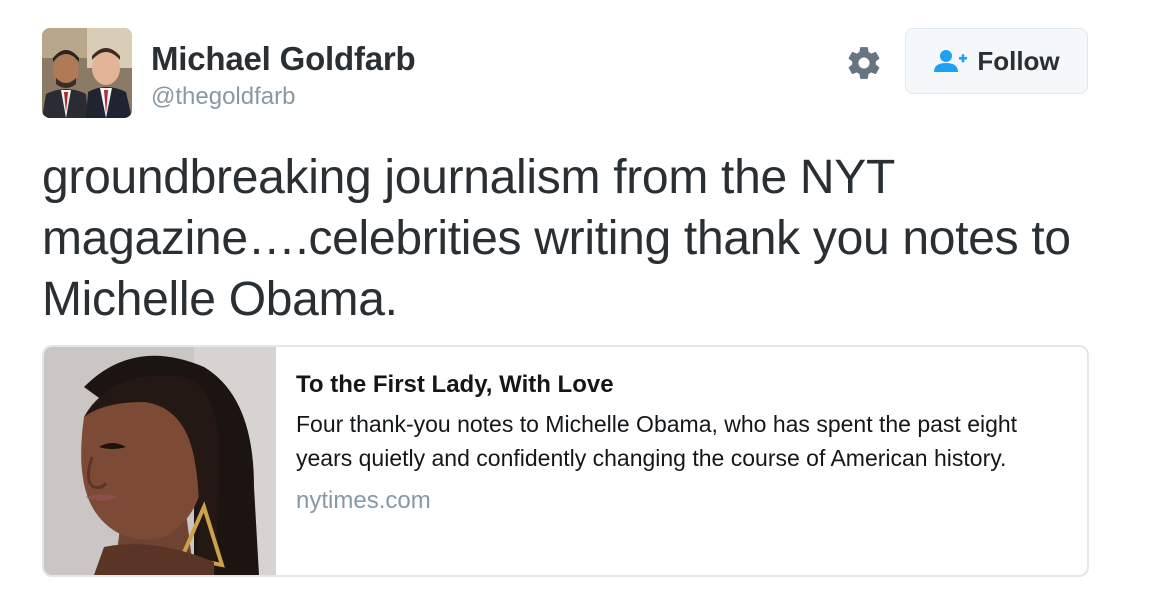  I want to click on avatar-photo, so click(87, 73).